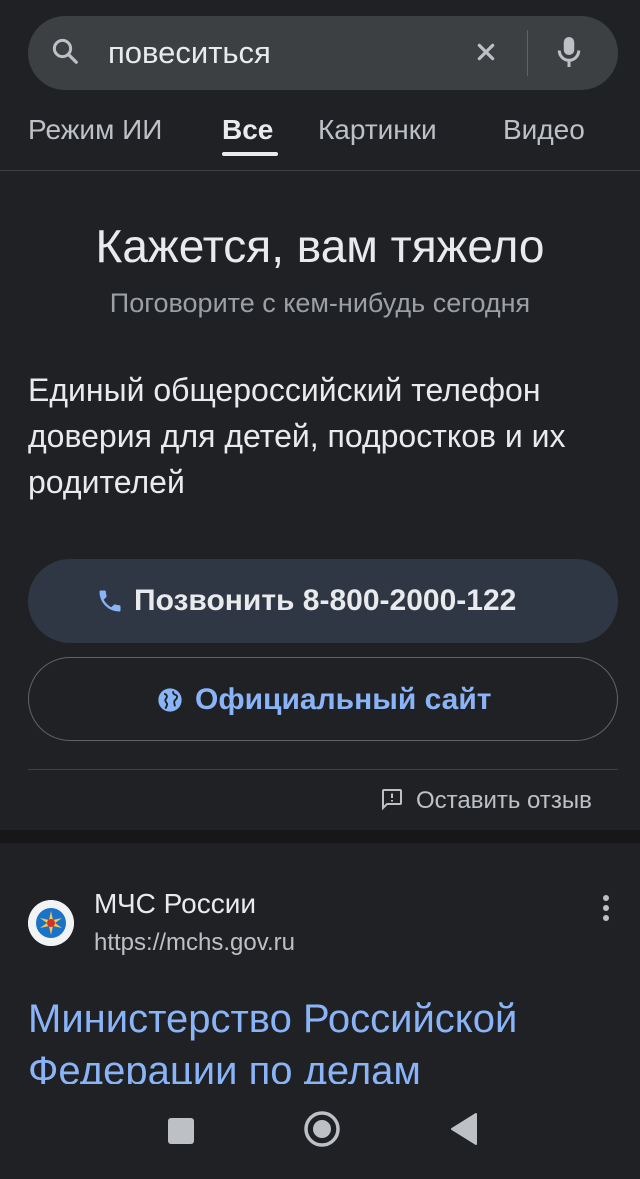 The width and height of the screenshot is (640, 1179). I want to click on phone-icon, so click(110, 601).